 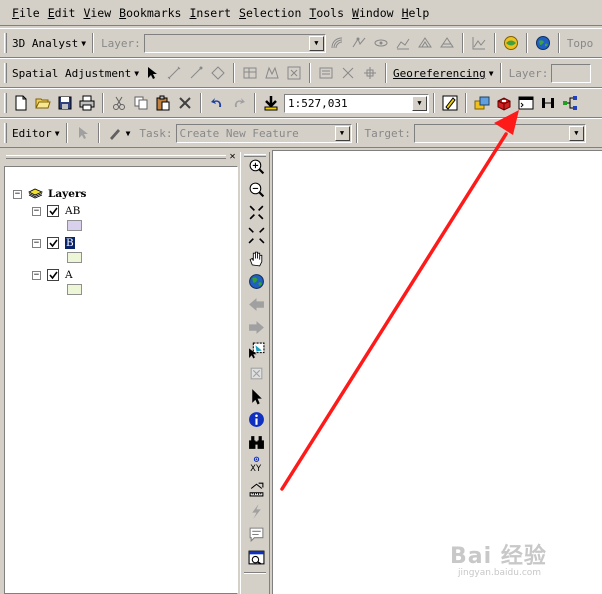 I want to click on tree-layer-b: − B, so click(x=53, y=243).